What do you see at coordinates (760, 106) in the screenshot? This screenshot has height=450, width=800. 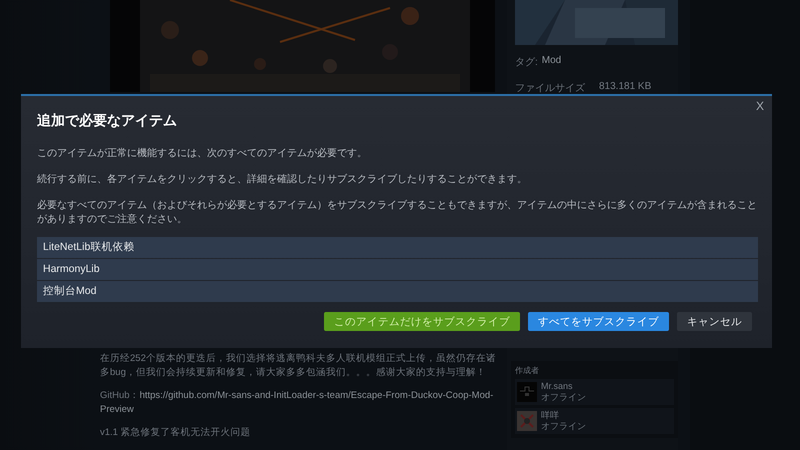 I see `close-button: X` at bounding box center [760, 106].